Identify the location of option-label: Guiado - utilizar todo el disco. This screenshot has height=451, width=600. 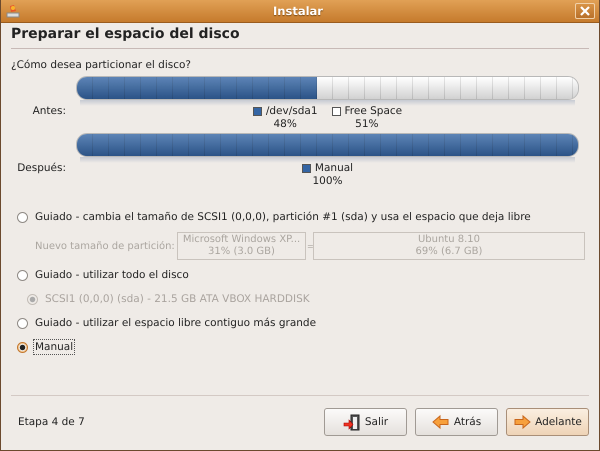
(112, 275).